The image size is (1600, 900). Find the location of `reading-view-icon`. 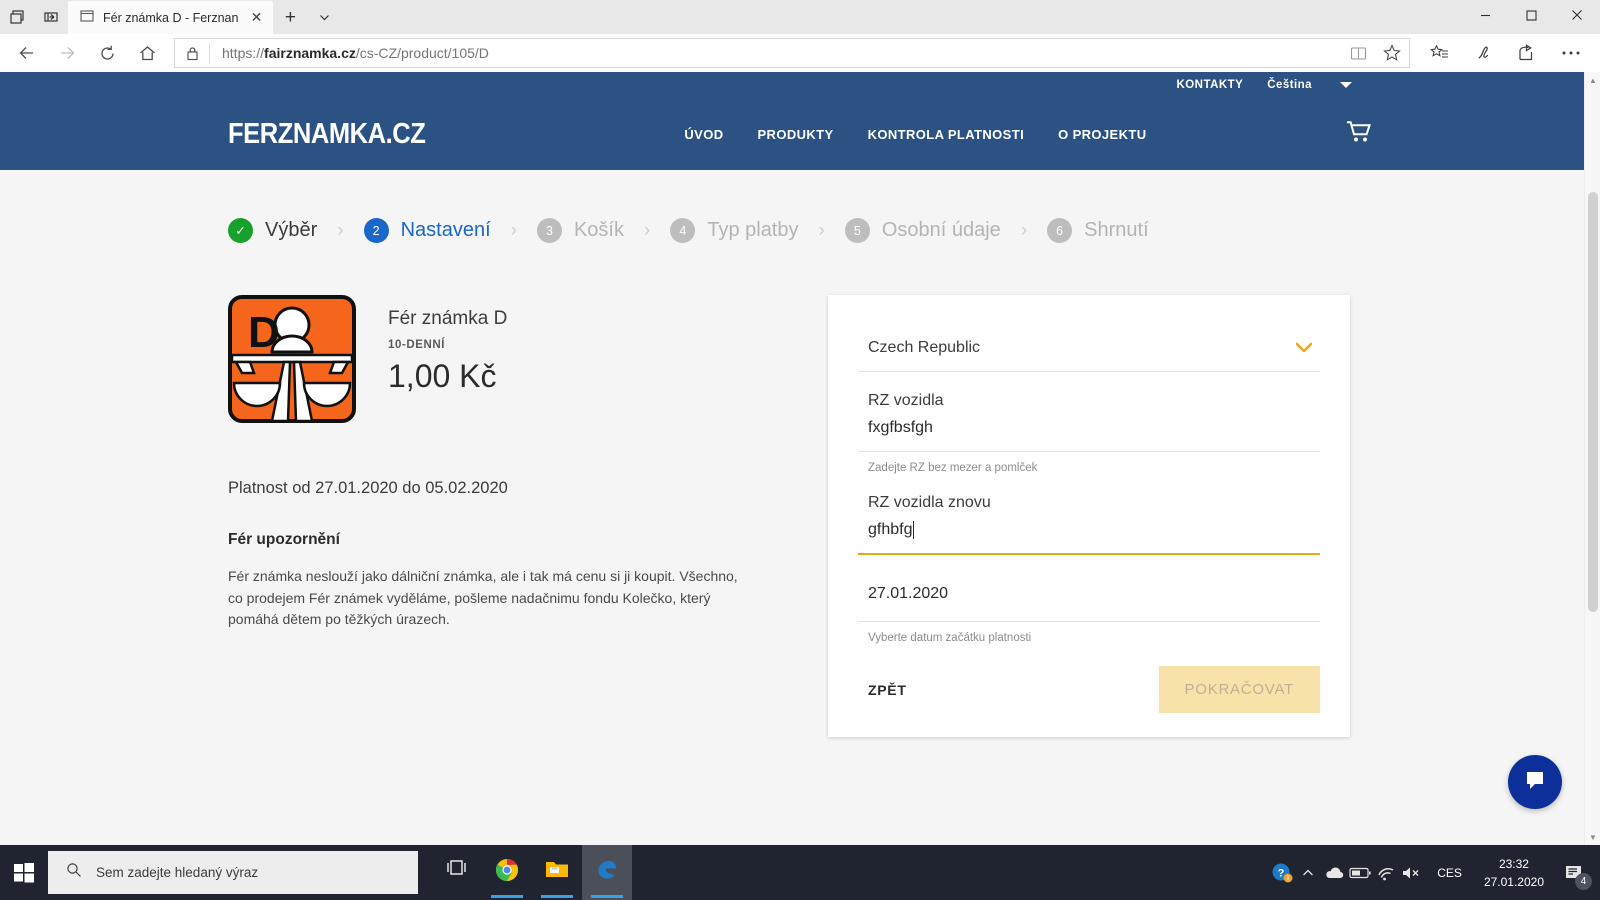

reading-view-icon is located at coordinates (1358, 53).